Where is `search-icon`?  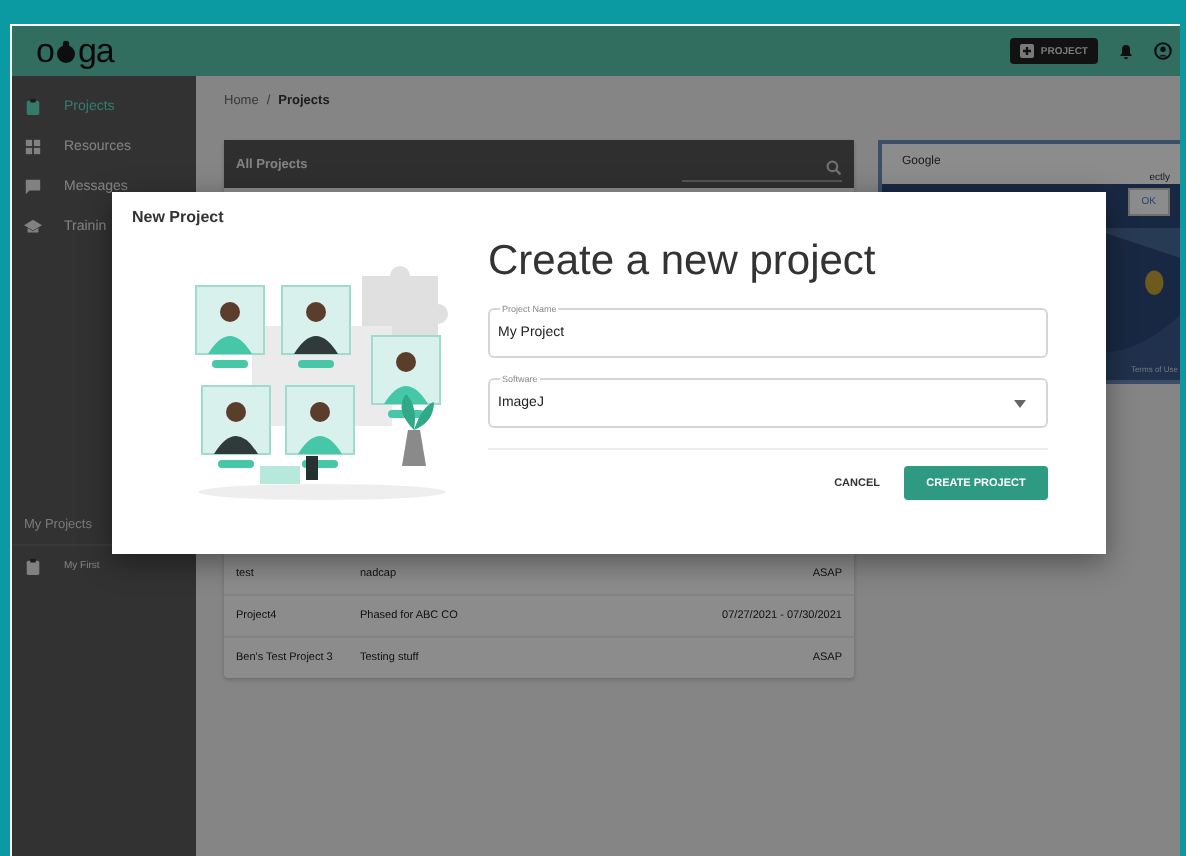 search-icon is located at coordinates (834, 167).